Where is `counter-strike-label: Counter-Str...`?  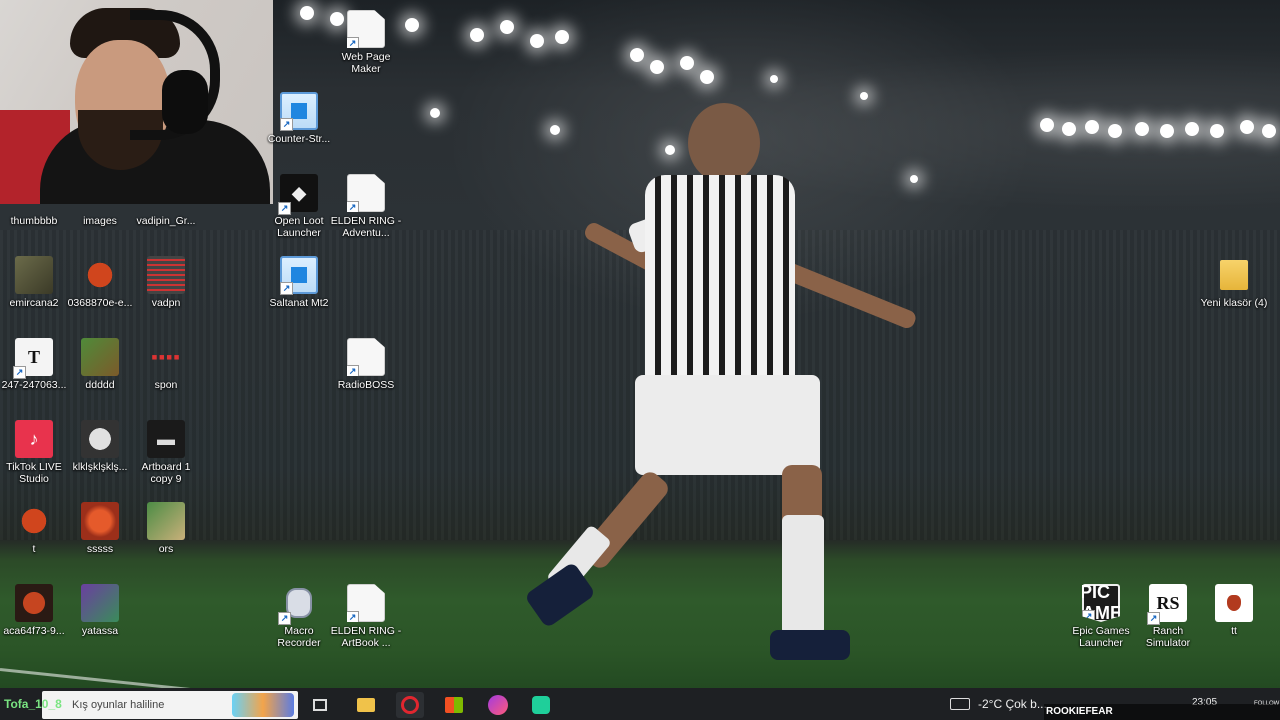
counter-strike-label: Counter-Str... is located at coordinates (299, 139).